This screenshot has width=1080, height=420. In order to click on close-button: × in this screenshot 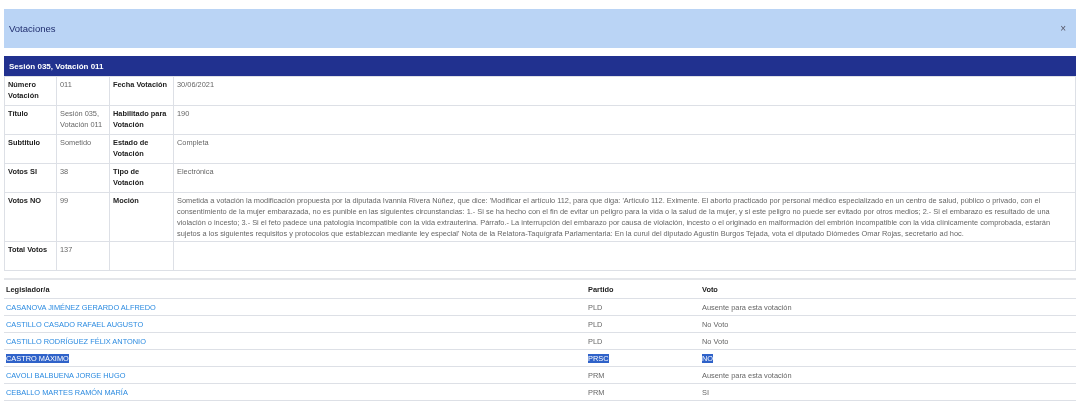, I will do `click(1063, 28)`.